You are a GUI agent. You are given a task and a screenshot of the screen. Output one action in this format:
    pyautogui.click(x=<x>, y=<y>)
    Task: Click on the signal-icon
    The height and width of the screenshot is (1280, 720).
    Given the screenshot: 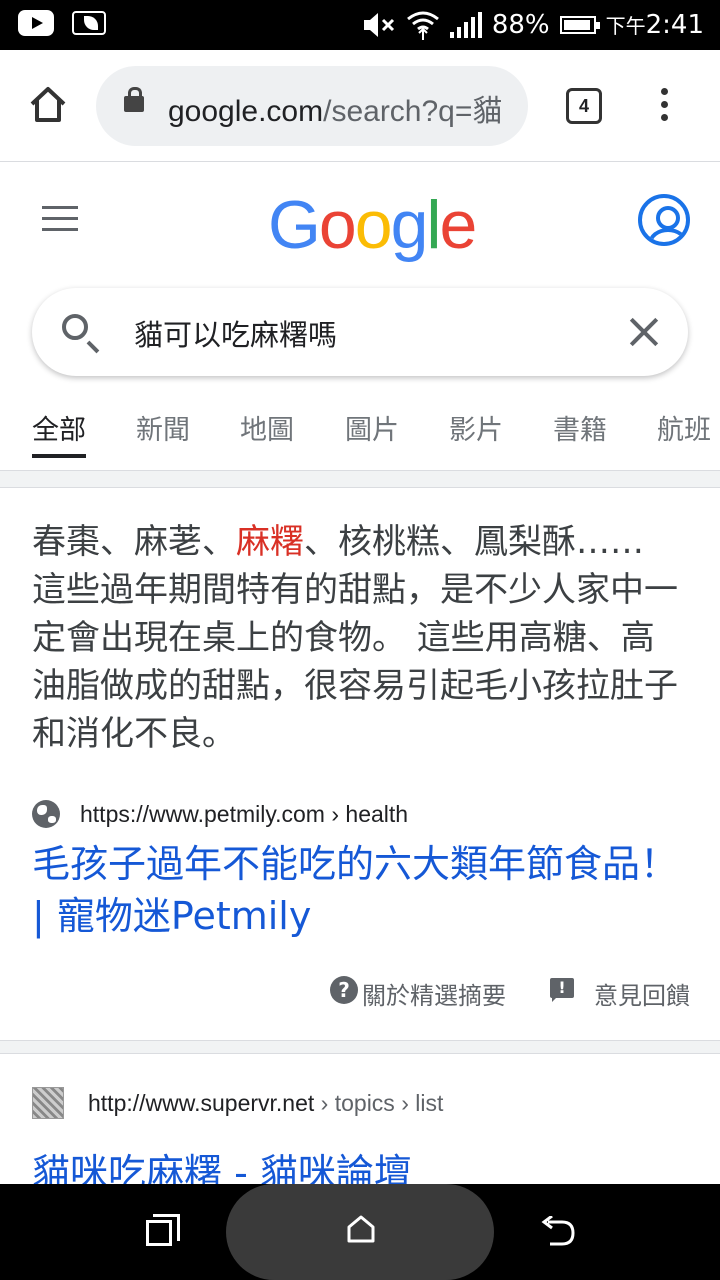 What is the action you would take?
    pyautogui.click(x=465, y=25)
    